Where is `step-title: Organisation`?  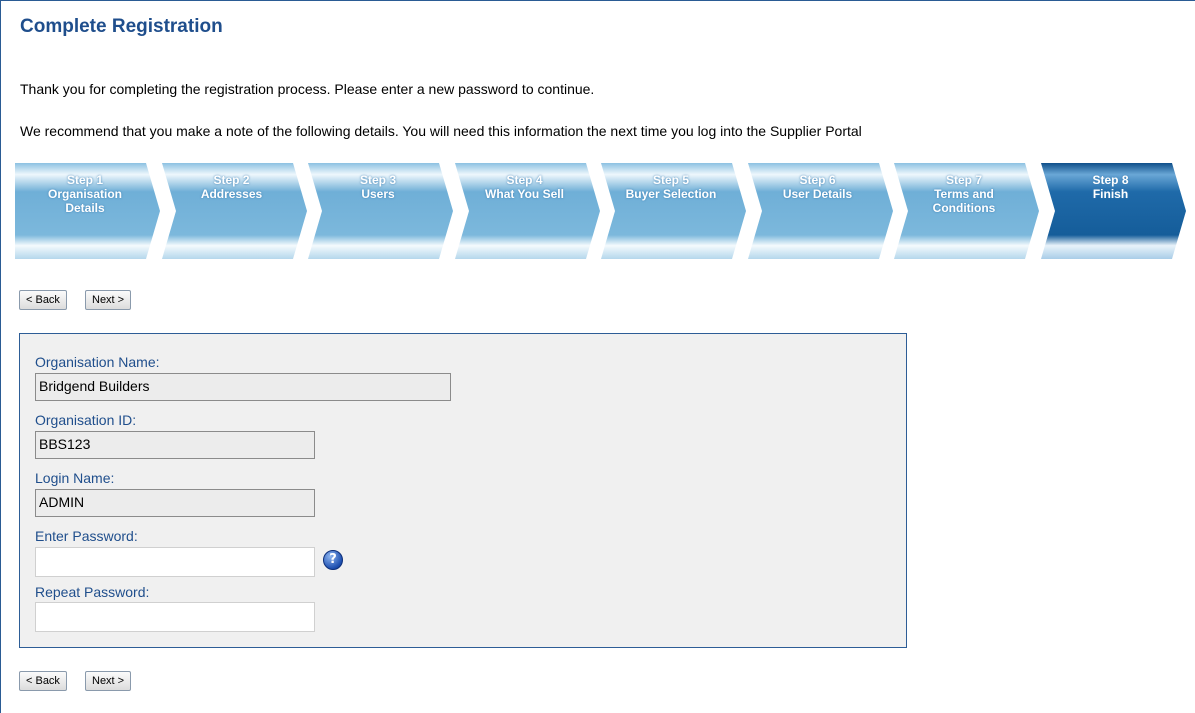
step-title: Organisation is located at coordinates (84, 194).